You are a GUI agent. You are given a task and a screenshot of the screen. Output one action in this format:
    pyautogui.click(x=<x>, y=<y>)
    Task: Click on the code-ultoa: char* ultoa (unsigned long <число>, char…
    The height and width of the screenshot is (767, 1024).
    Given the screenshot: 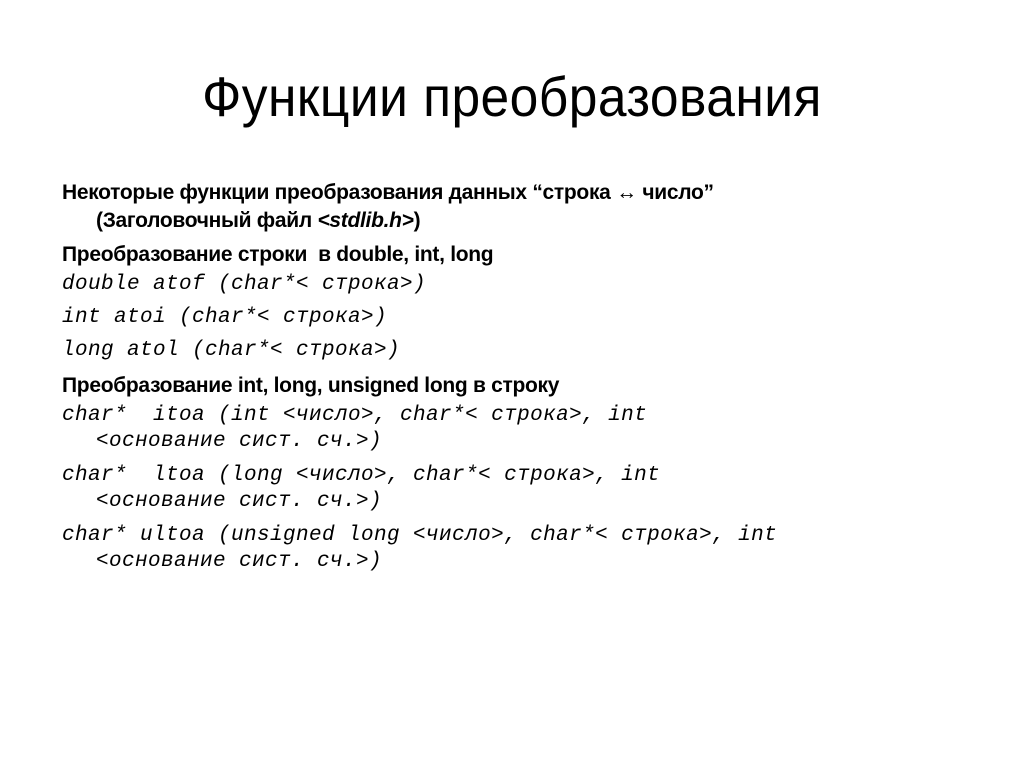 What is the action you would take?
    pyautogui.click(x=522, y=549)
    